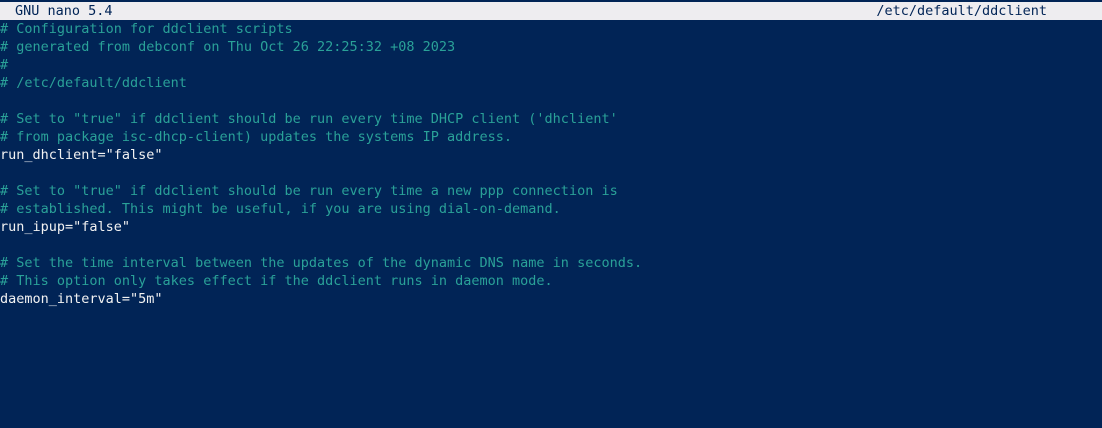 The height and width of the screenshot is (428, 1102). Describe the element at coordinates (4, 65) in the screenshot. I see `comment-line: #` at that location.